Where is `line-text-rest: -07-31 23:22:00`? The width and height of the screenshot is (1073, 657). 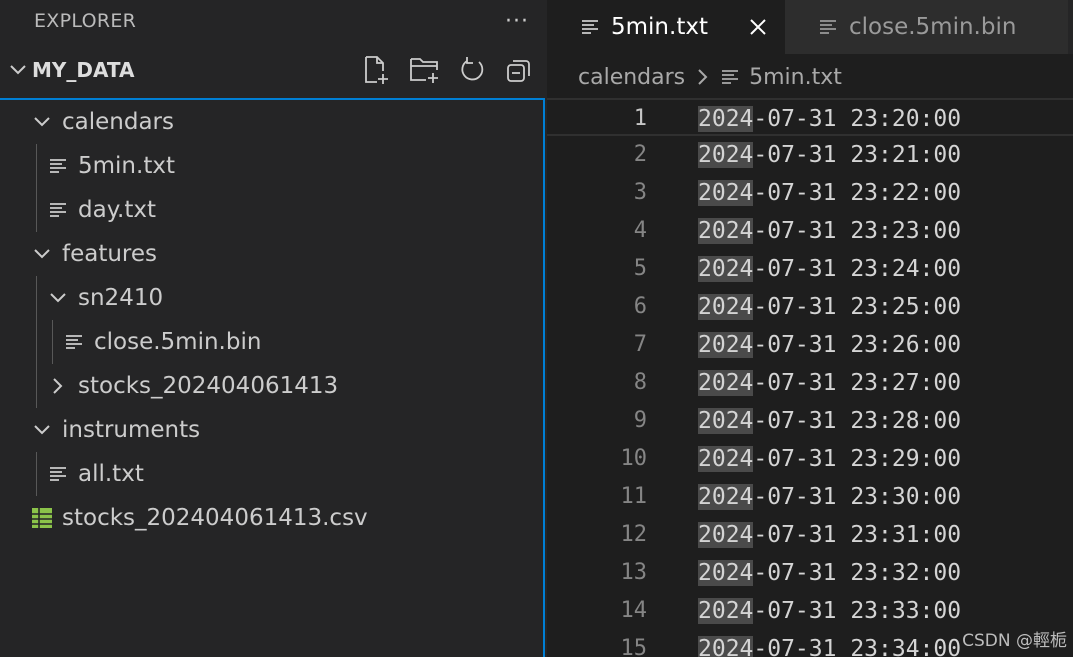
line-text-rest: -07-31 23:22:00 is located at coordinates (857, 193).